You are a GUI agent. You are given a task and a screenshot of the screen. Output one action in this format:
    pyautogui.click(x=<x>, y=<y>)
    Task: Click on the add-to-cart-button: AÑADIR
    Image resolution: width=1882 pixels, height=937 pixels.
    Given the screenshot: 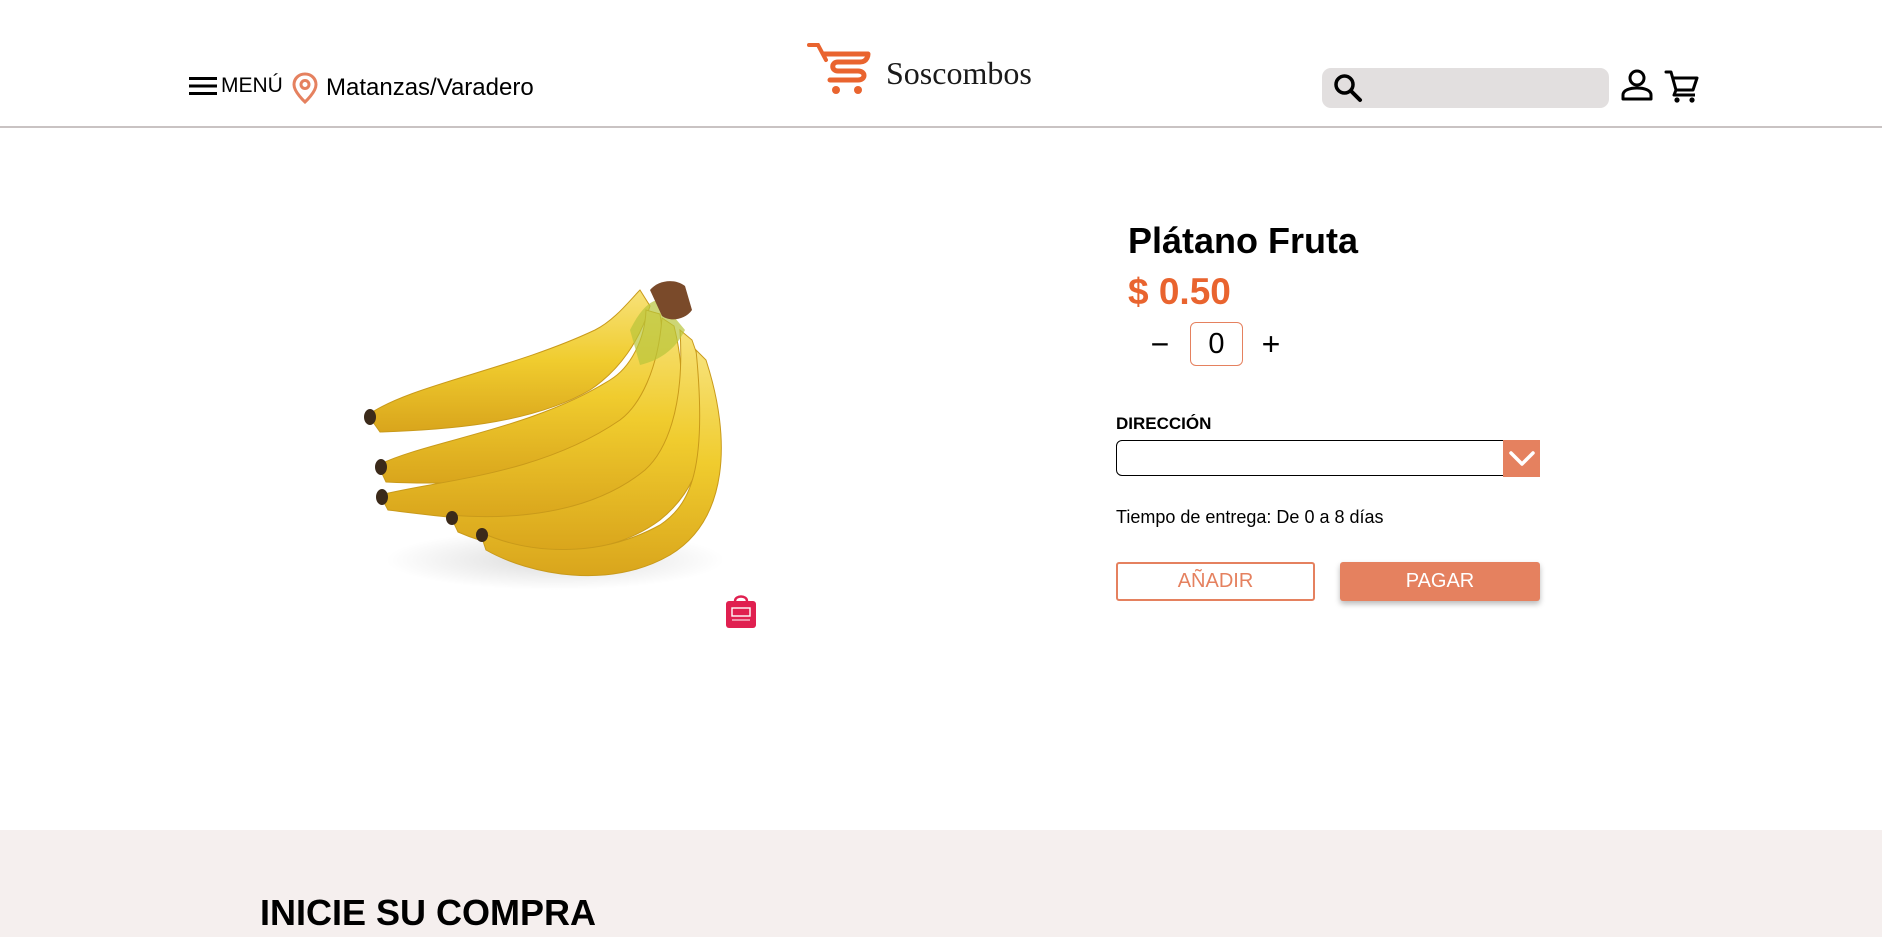 What is the action you would take?
    pyautogui.click(x=1215, y=581)
    